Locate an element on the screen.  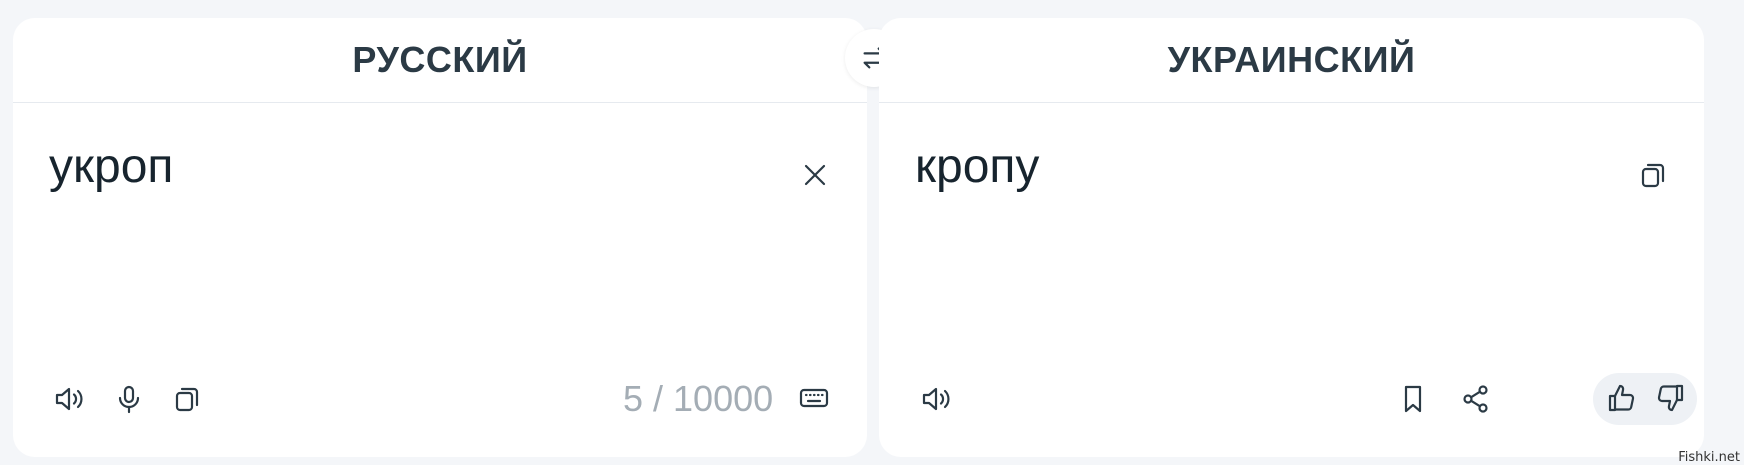
source-language-label: РУССКИЙ is located at coordinates (439, 60).